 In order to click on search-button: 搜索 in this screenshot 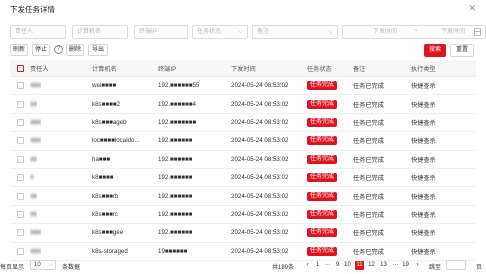, I will do `click(435, 50)`.